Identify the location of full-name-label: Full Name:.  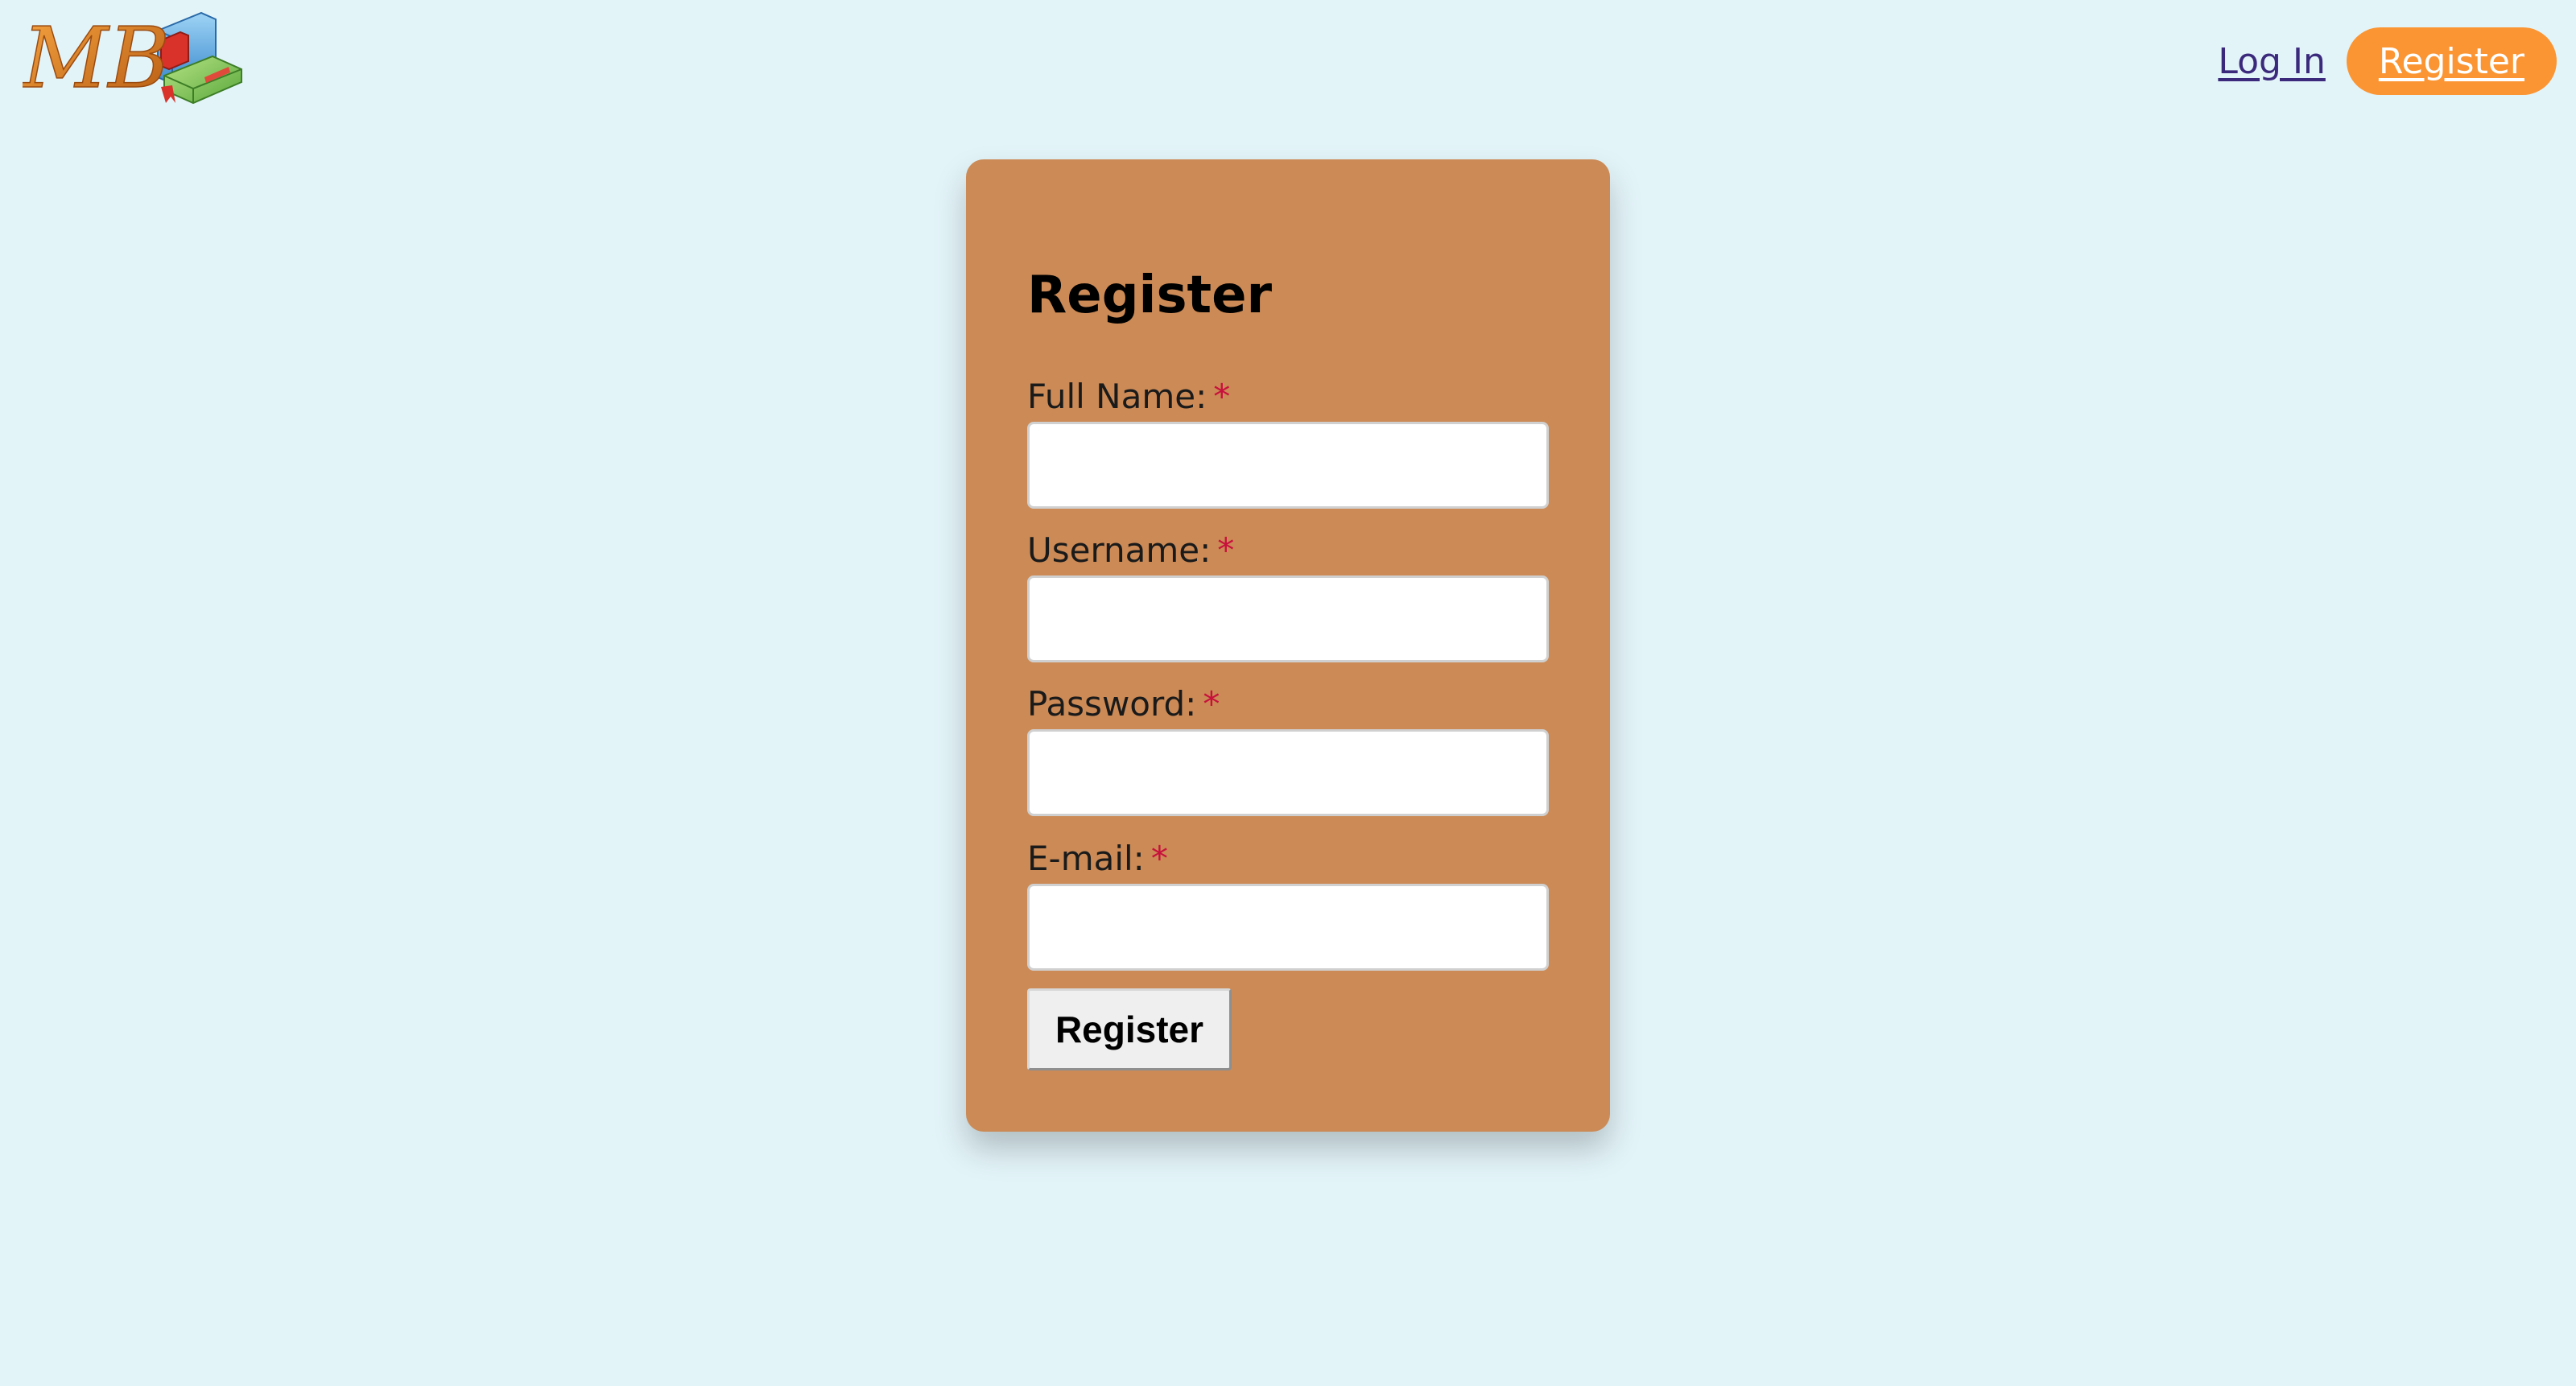
(1117, 396).